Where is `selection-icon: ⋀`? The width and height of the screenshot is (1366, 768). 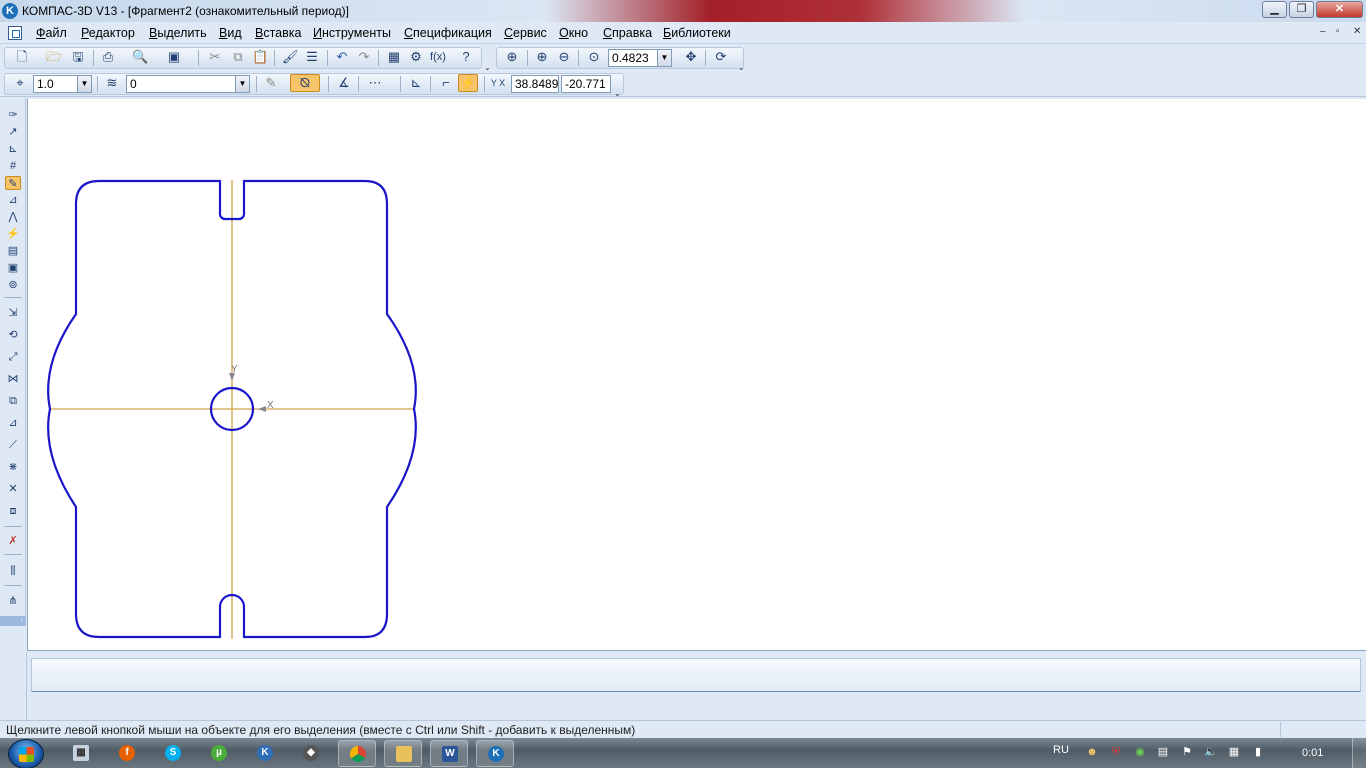 selection-icon: ⋀ is located at coordinates (13, 217).